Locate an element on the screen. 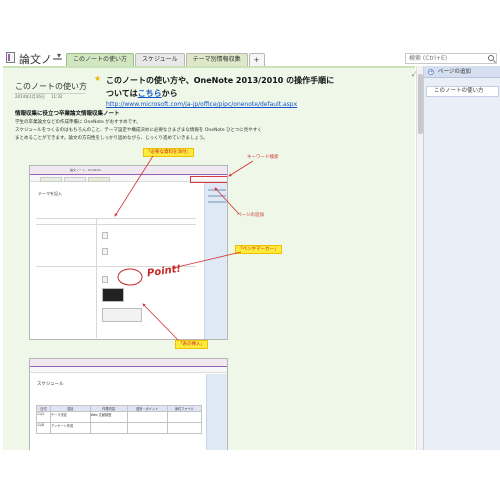 The width and height of the screenshot is (500, 500). description-paragraph-1: 学生の卒業論文などの作成準備に OneNote がおすすめです。 is located at coordinates (78, 122).